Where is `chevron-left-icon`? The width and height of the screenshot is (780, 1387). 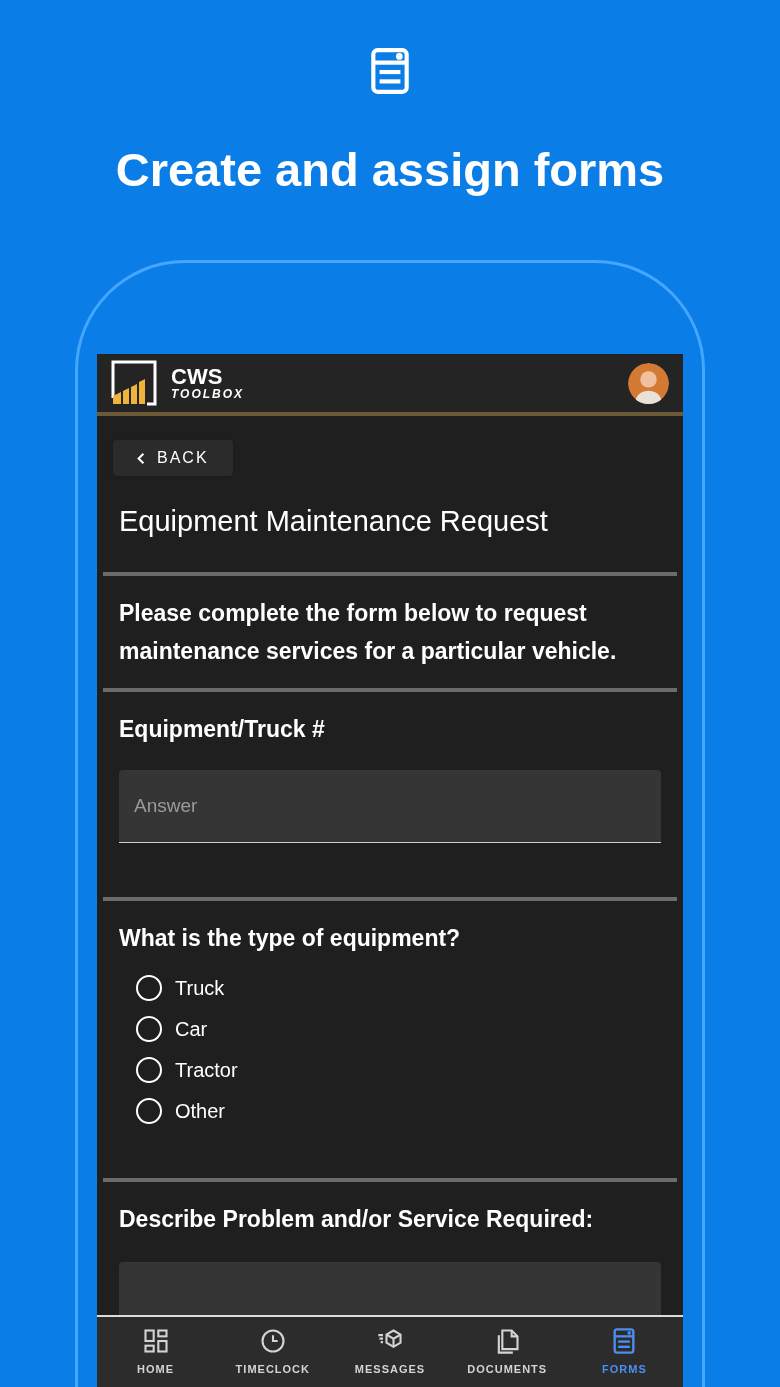
chevron-left-icon is located at coordinates (141, 458).